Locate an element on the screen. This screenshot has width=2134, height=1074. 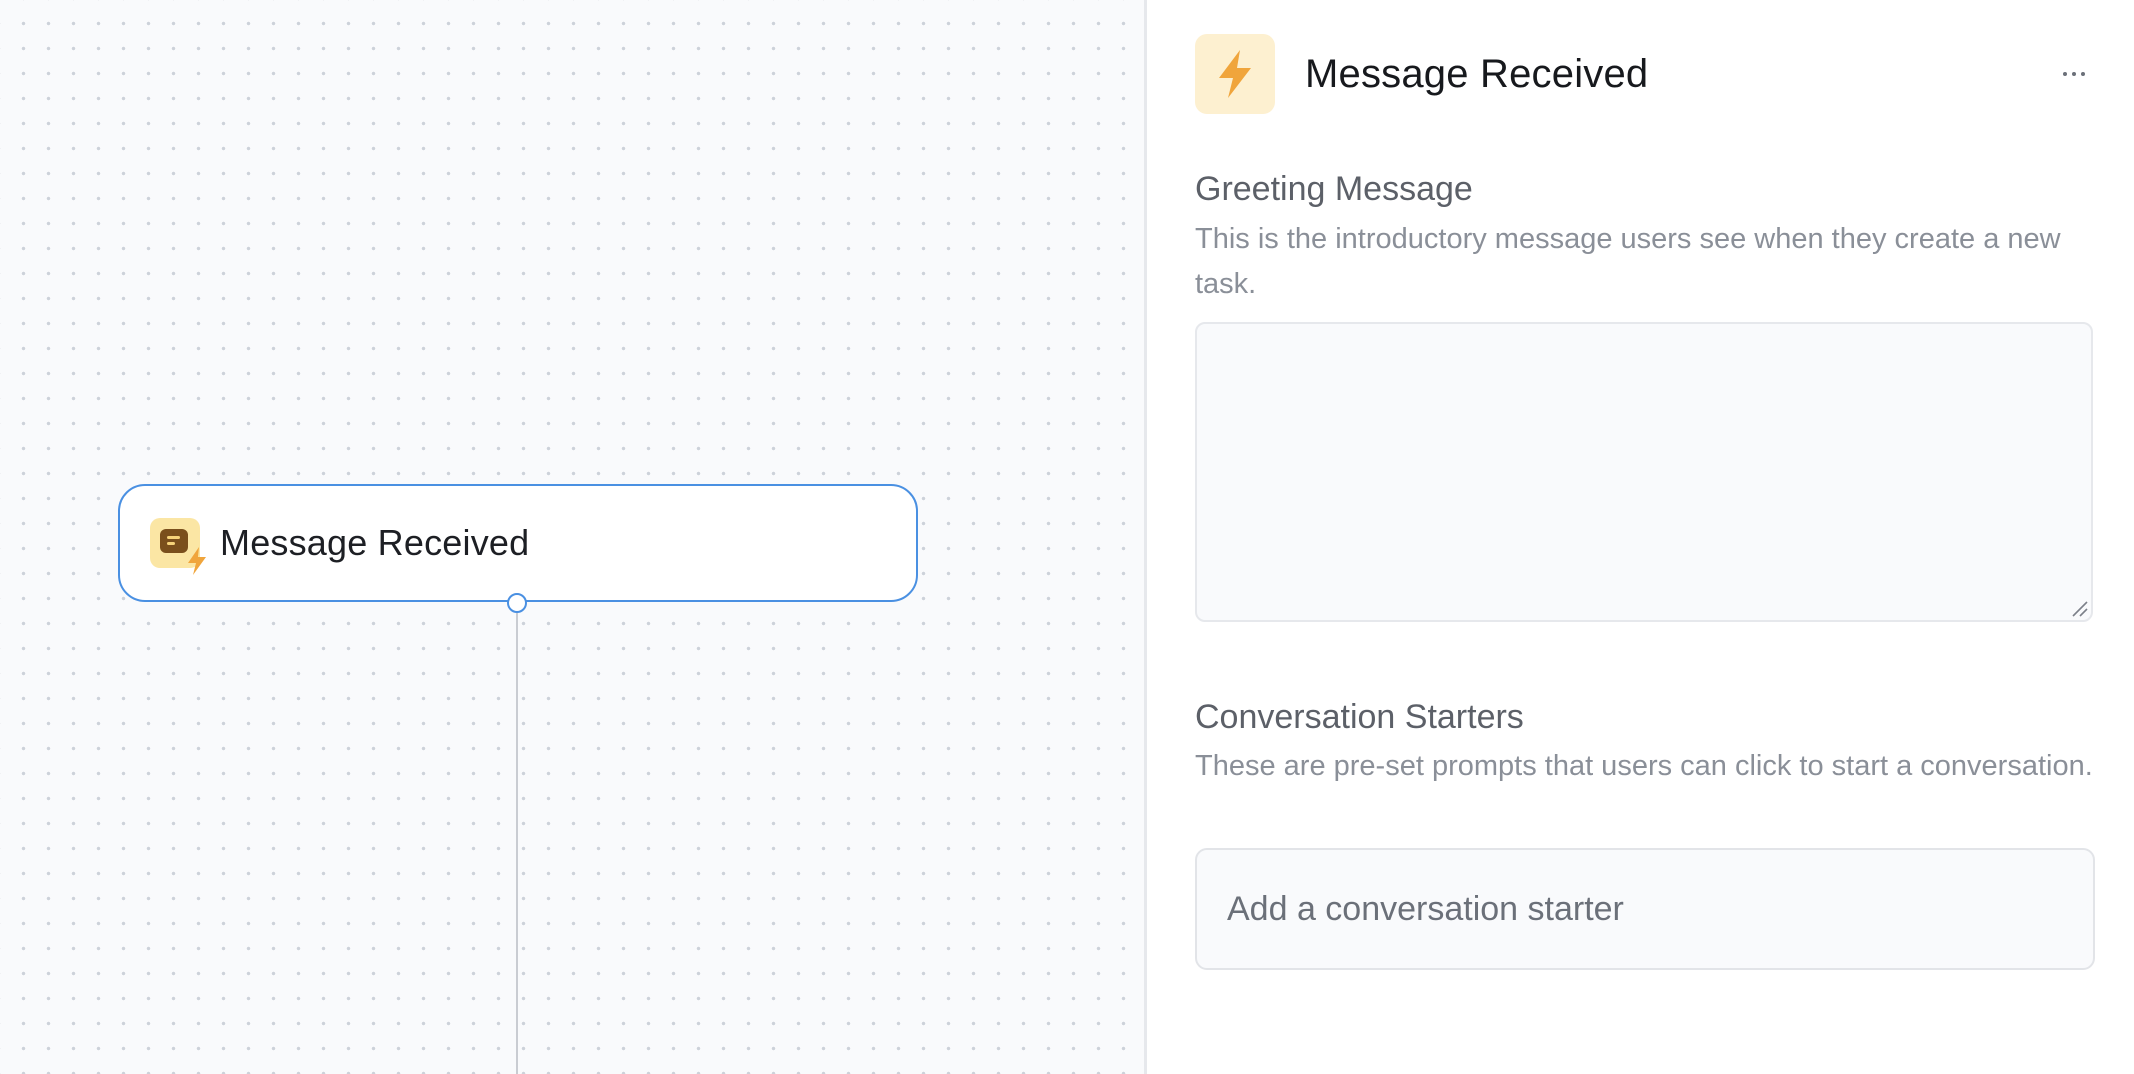
greeting-message-title: Greeting Message is located at coordinates (1334, 189).